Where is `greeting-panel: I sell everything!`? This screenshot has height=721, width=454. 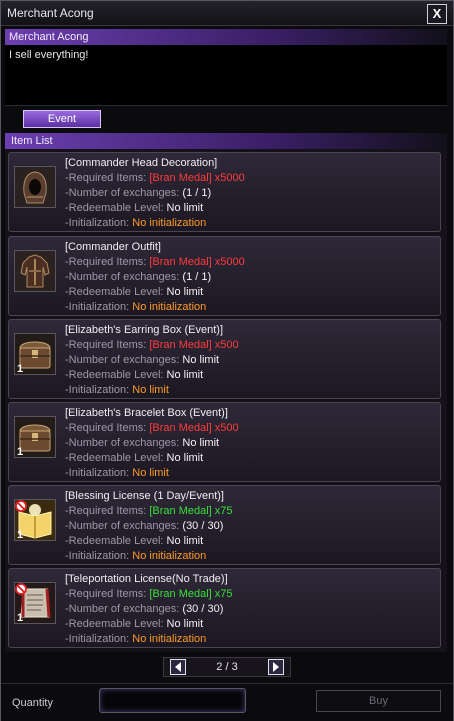
greeting-panel: I sell everything! is located at coordinates (226, 75).